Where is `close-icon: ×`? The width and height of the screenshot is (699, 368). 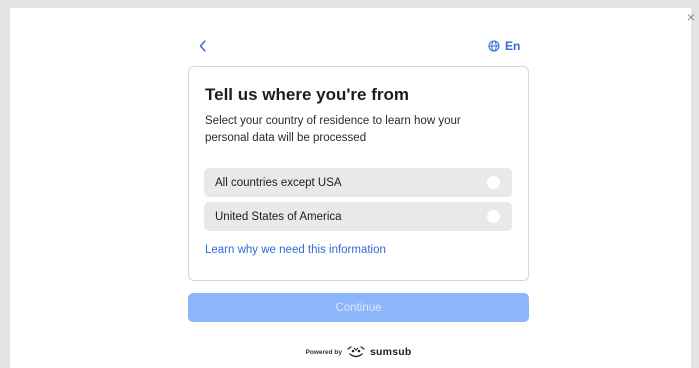
close-icon: × is located at coordinates (691, 17).